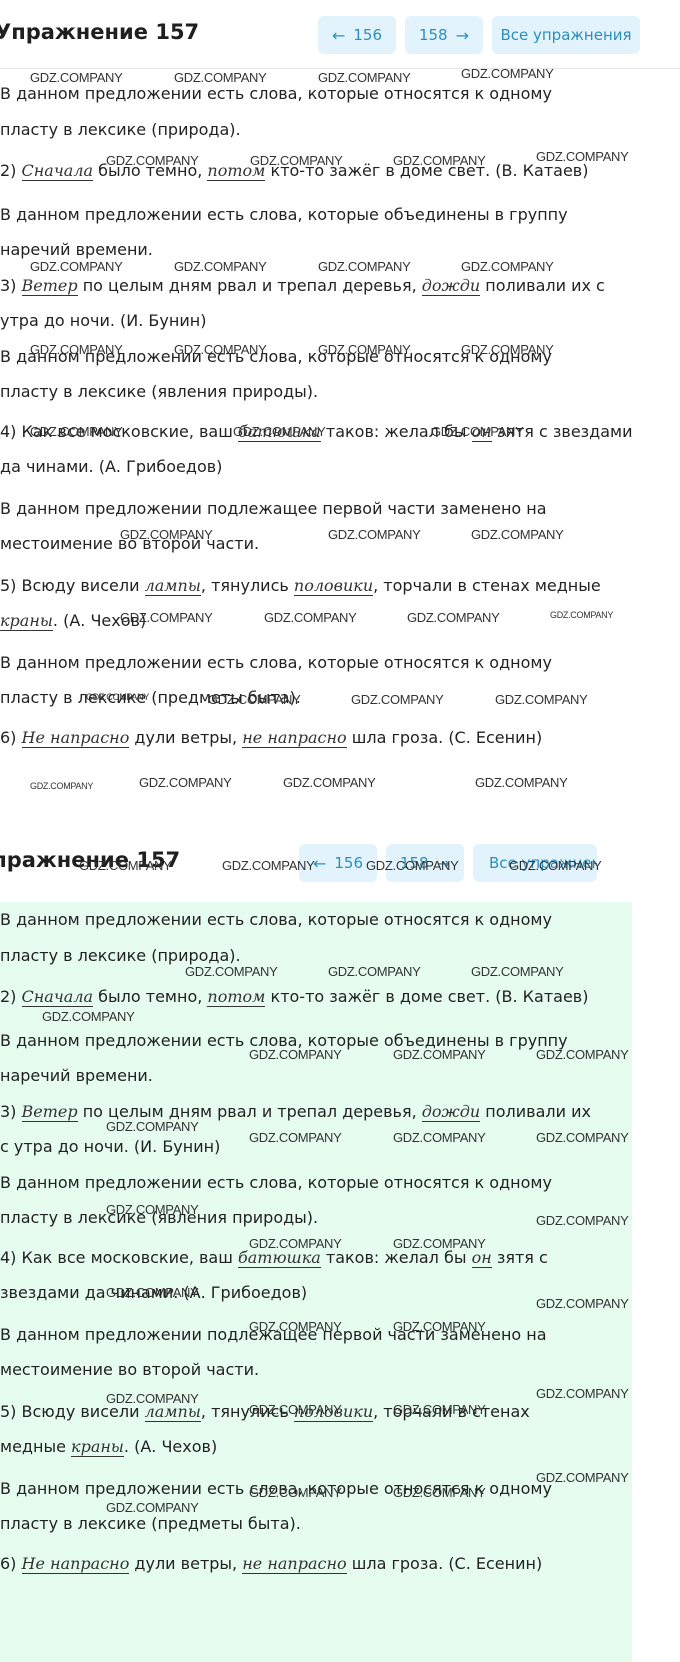 This screenshot has width=680, height=1662. Describe the element at coordinates (90, 860) in the screenshot. I see `page-title-copy: Упражнение 157` at that location.